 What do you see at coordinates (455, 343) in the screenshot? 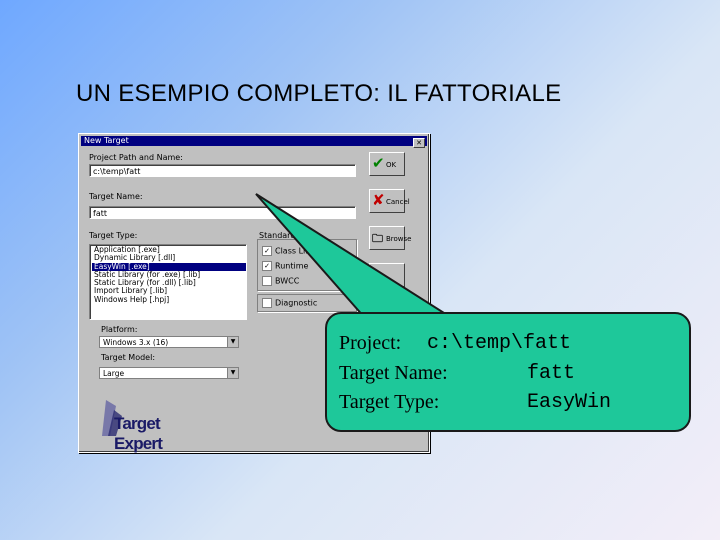
I see `callout-project-row: Project: c:\temp\fatt` at bounding box center [455, 343].